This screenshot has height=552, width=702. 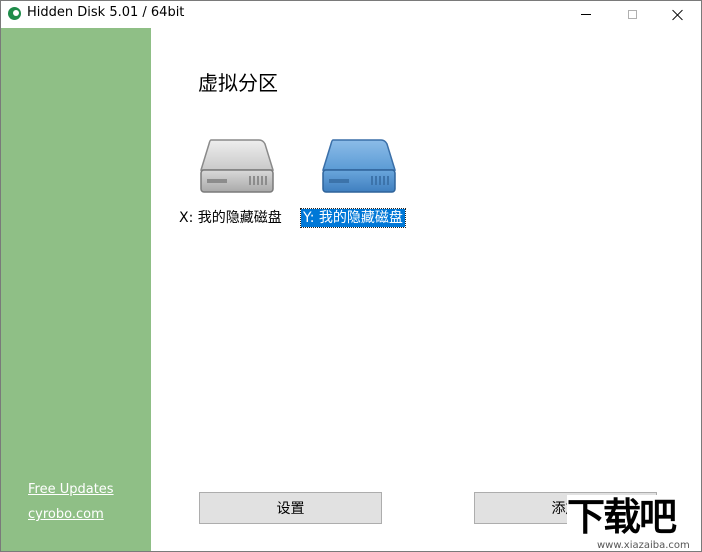 What do you see at coordinates (14, 13) in the screenshot?
I see `app-logo-icon` at bounding box center [14, 13].